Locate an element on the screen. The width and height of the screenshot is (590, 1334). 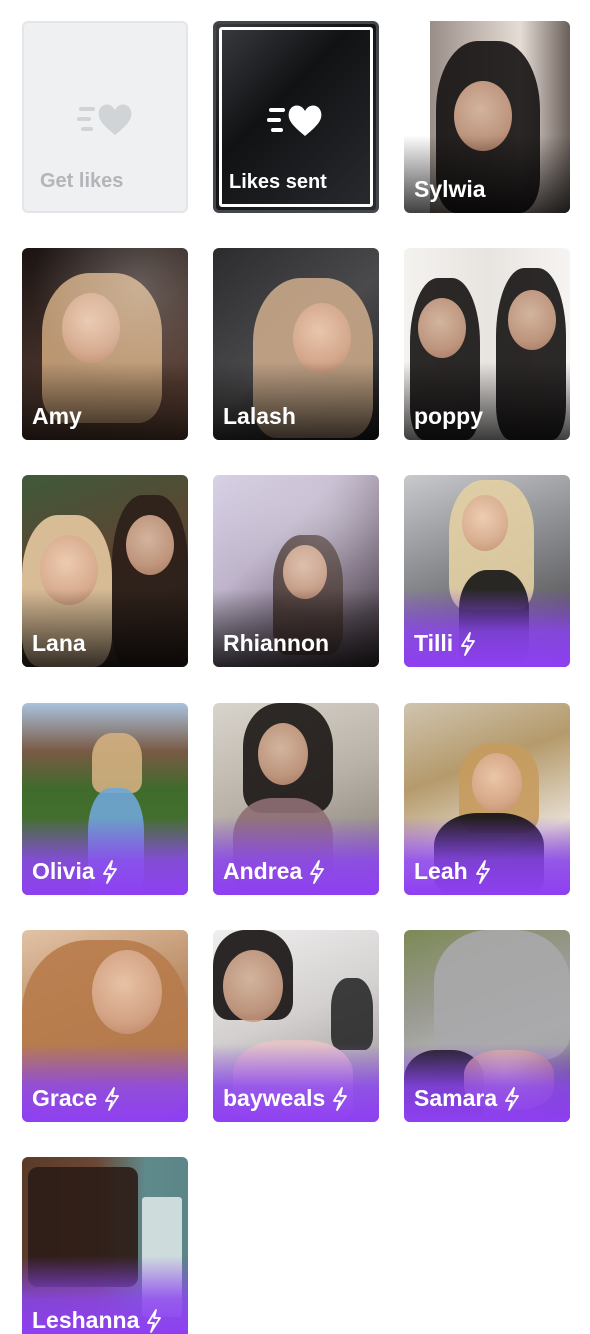
profile-name: Tilli is located at coordinates (445, 643).